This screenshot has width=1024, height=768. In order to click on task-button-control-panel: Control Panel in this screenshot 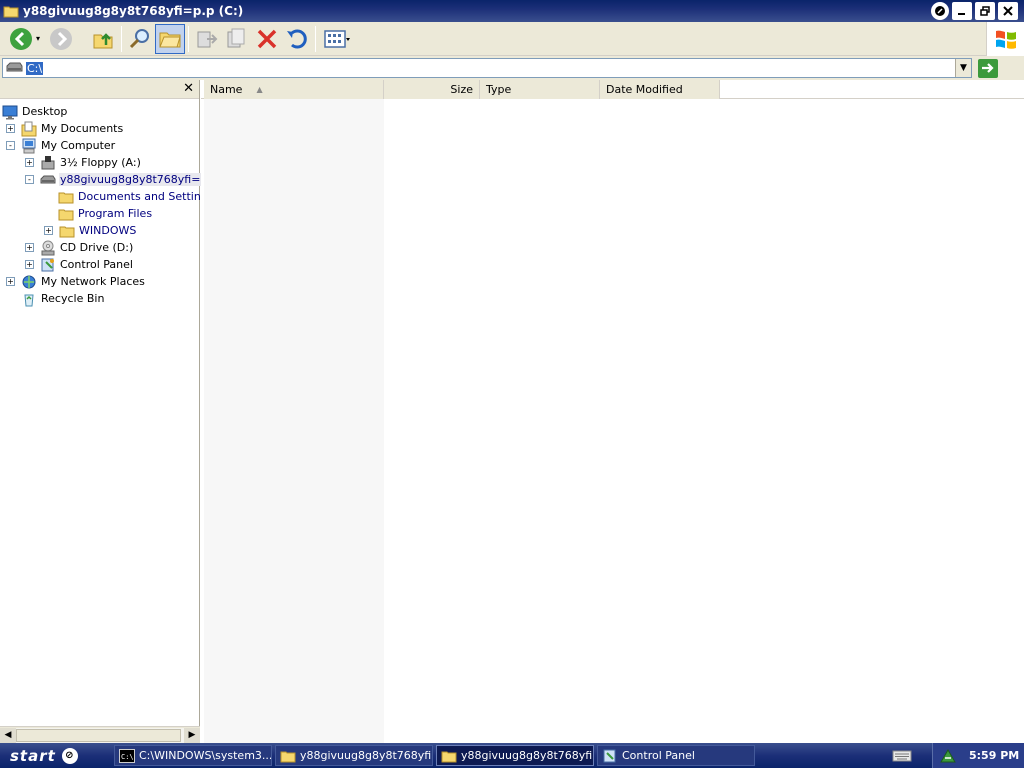, I will do `click(676, 755)`.